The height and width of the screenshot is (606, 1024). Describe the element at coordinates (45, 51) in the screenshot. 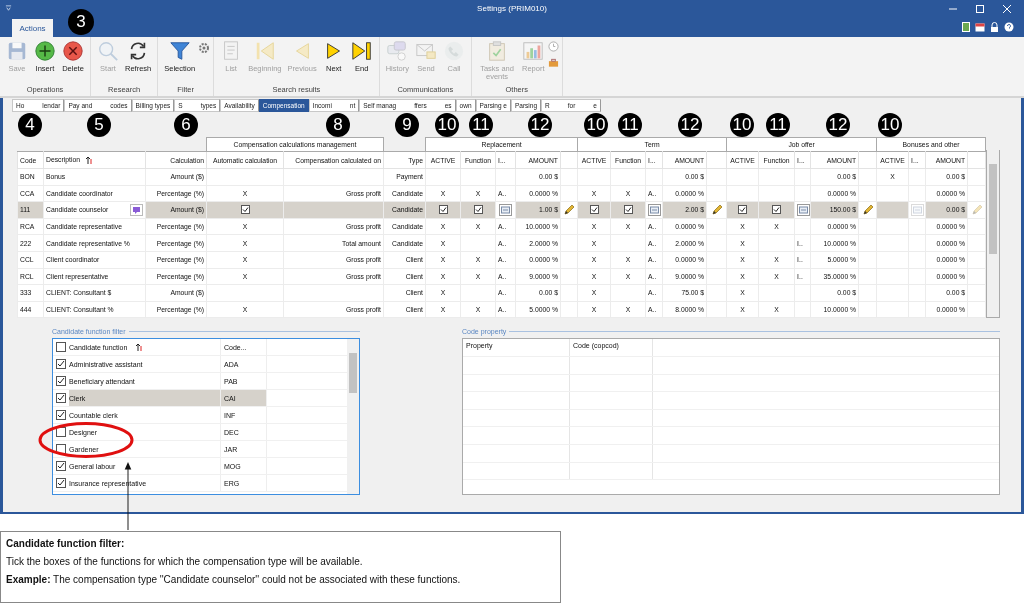

I see `plus-icon` at that location.